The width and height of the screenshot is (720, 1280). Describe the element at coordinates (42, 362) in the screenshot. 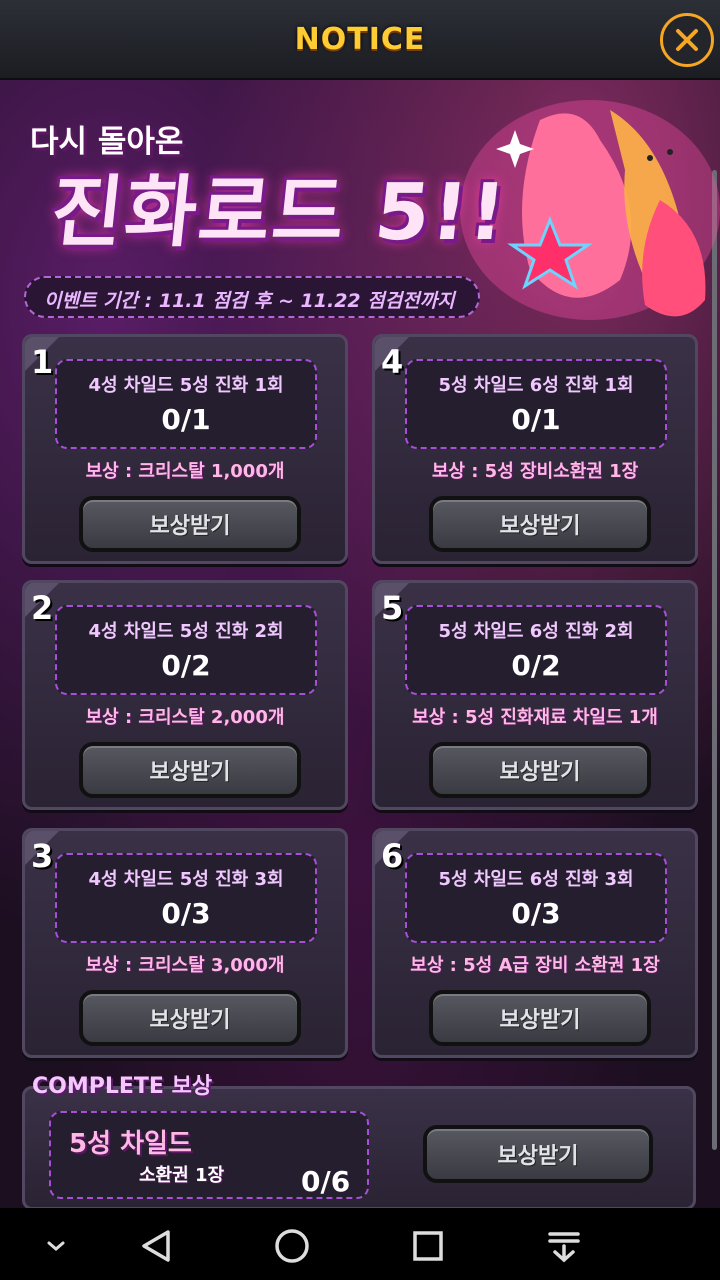

I see `mission-number: 1` at that location.